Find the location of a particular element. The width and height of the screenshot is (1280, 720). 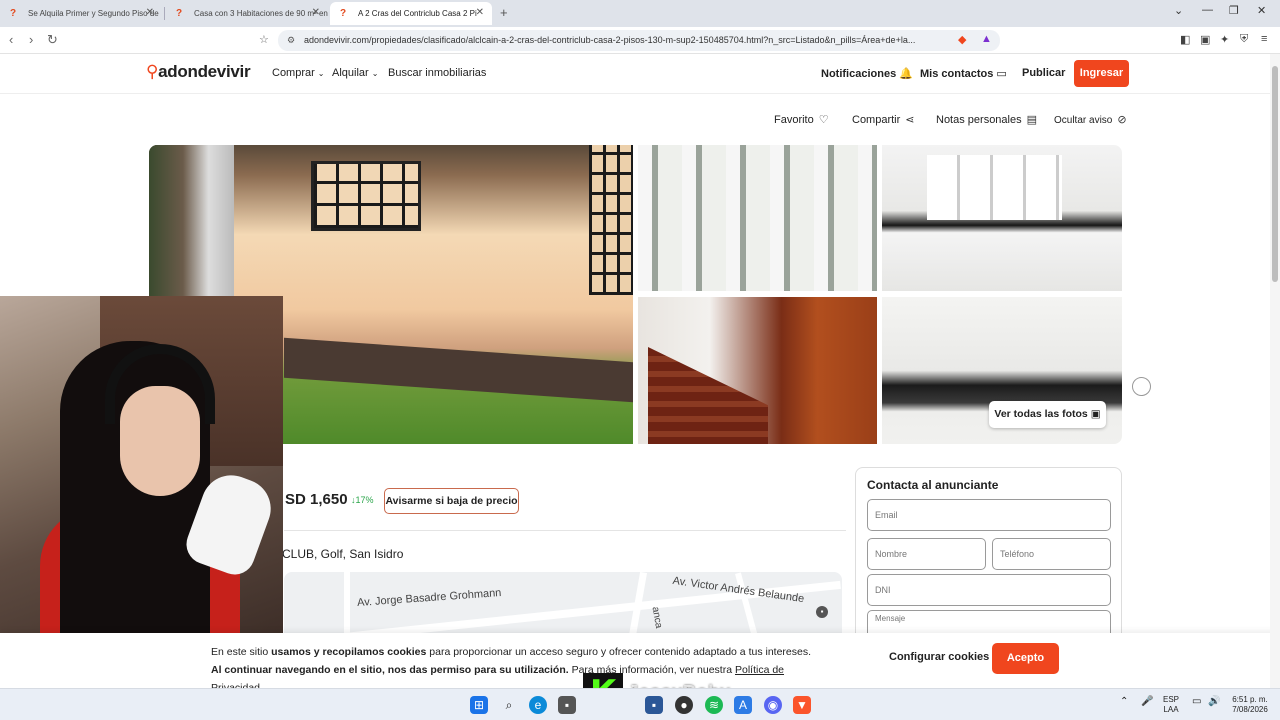

notifications-button: Notificaciones 🔔 is located at coordinates (867, 73).